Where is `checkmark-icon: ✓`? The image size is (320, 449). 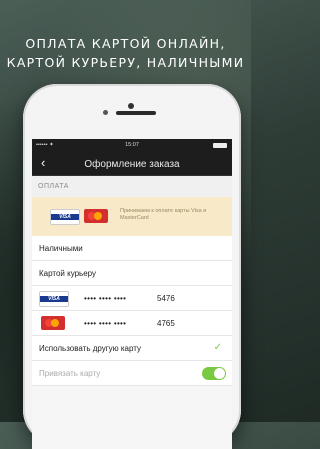
checkmark-icon: ✓ is located at coordinates (217, 347).